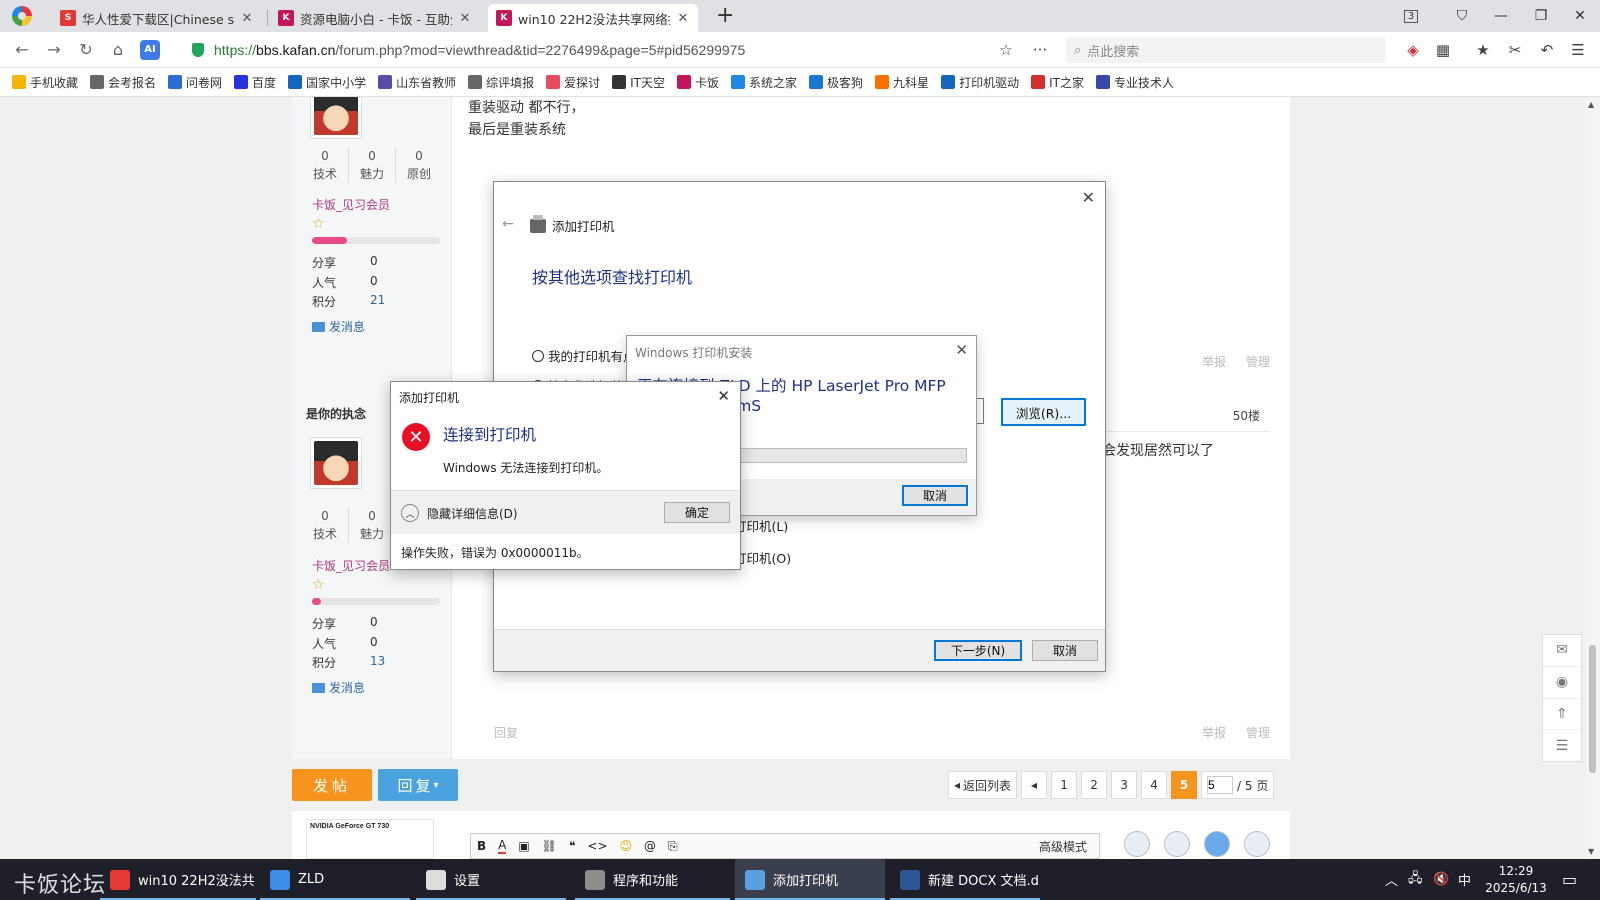 This screenshot has width=1600, height=900. Describe the element at coordinates (351, 204) in the screenshot. I see `user-rank: 卡饭_见习会员` at that location.